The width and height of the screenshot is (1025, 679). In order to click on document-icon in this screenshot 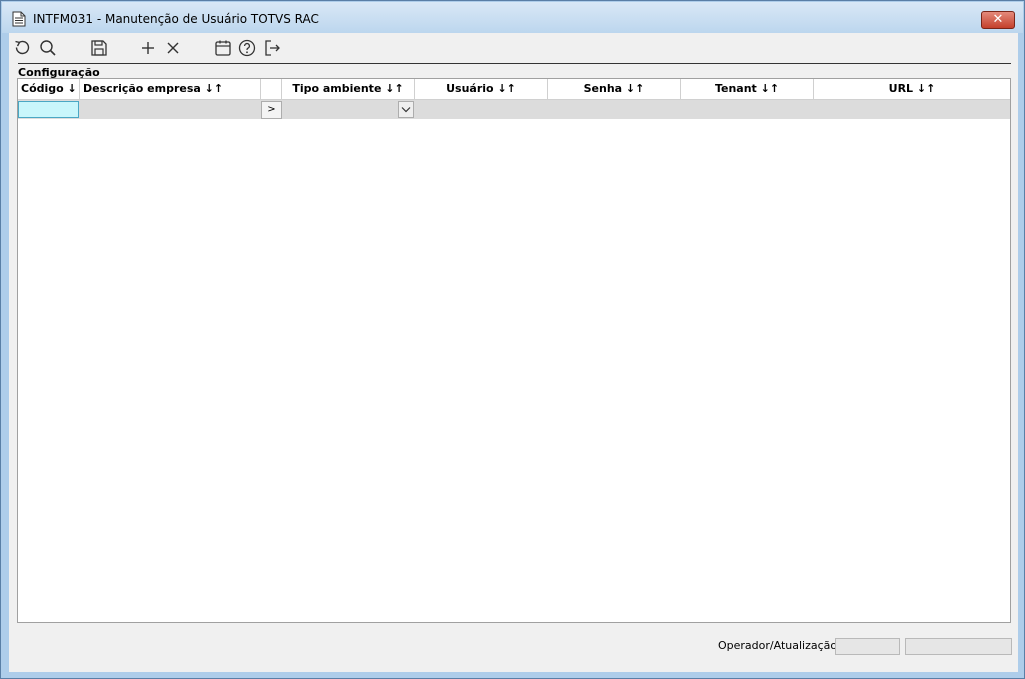, I will do `click(19, 19)`.